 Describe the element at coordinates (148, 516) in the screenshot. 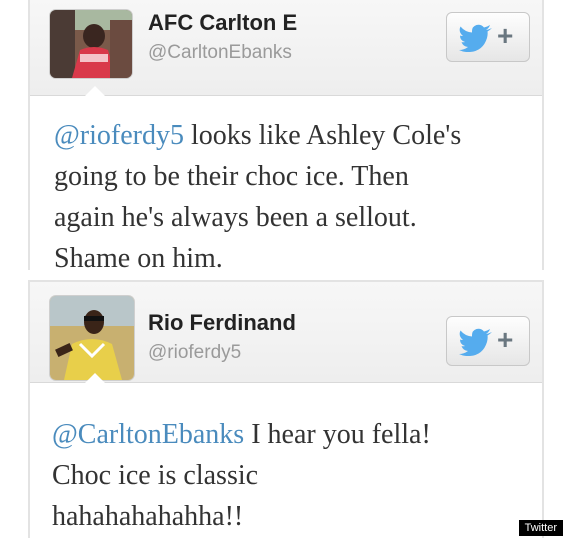

I see `tweet-text-line: hahahahahahha!!` at that location.